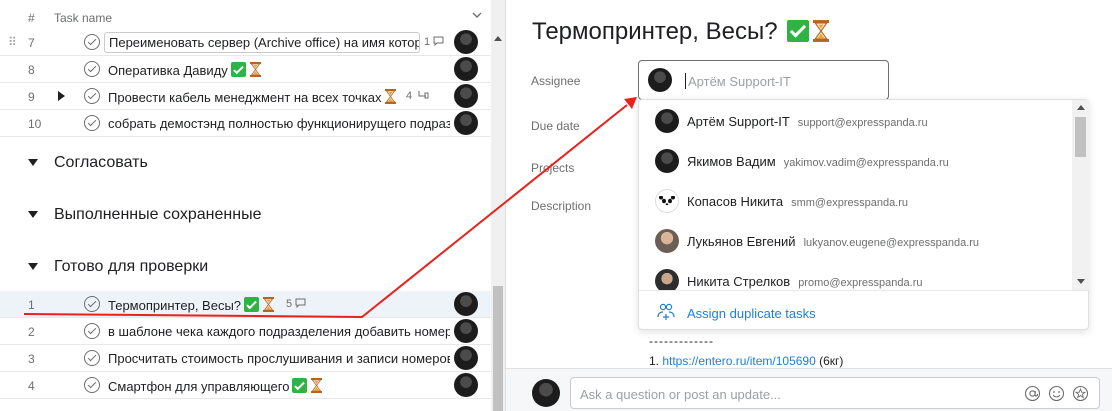  I want to click on section-title: Согласовать, so click(101, 162).